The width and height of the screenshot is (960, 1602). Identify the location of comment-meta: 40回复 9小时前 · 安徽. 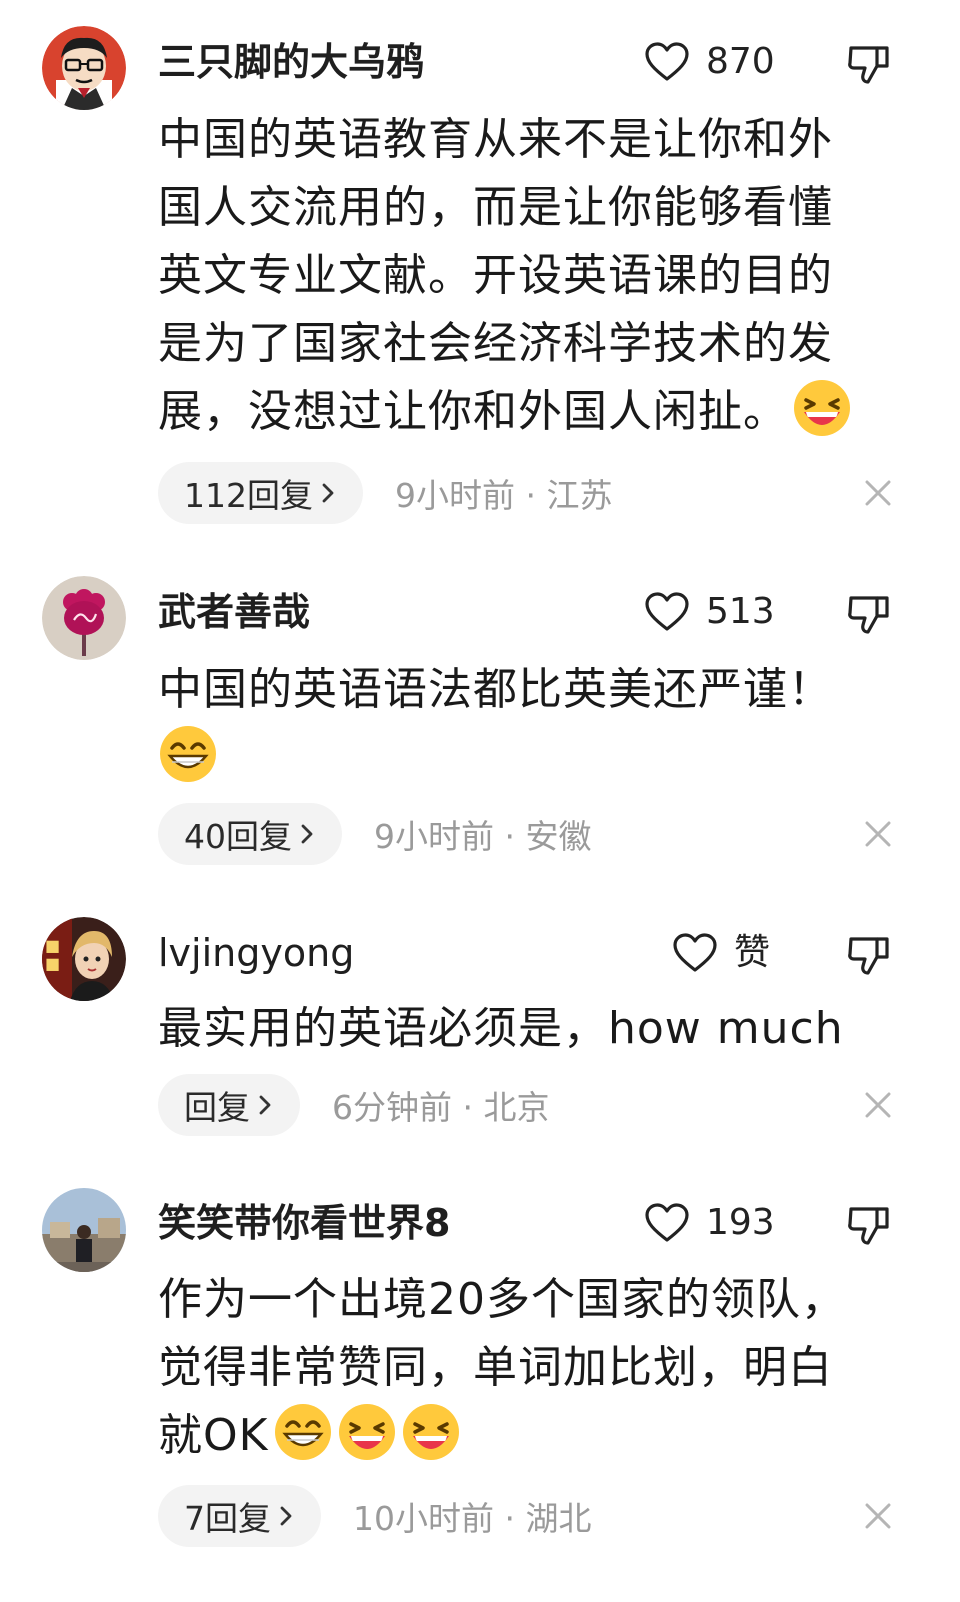
(374, 834).